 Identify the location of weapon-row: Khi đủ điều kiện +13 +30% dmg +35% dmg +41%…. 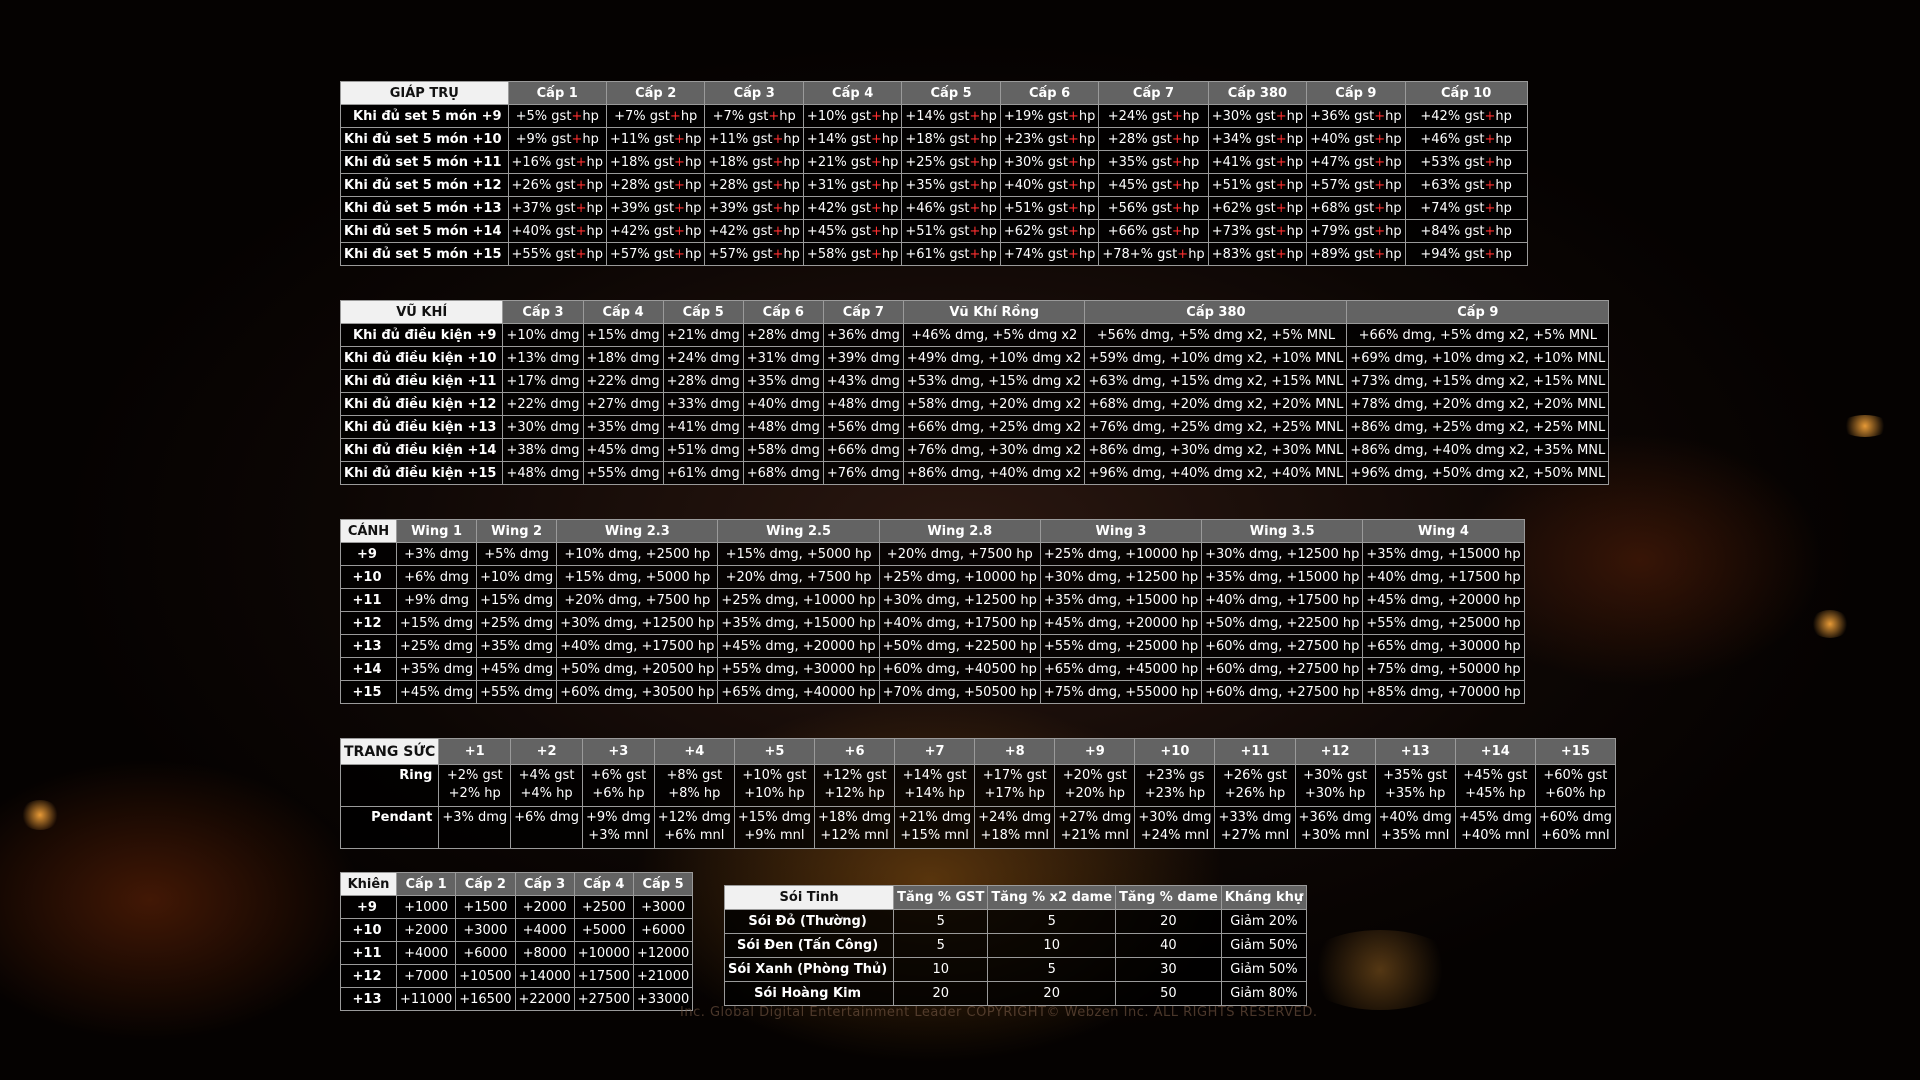
(974, 427).